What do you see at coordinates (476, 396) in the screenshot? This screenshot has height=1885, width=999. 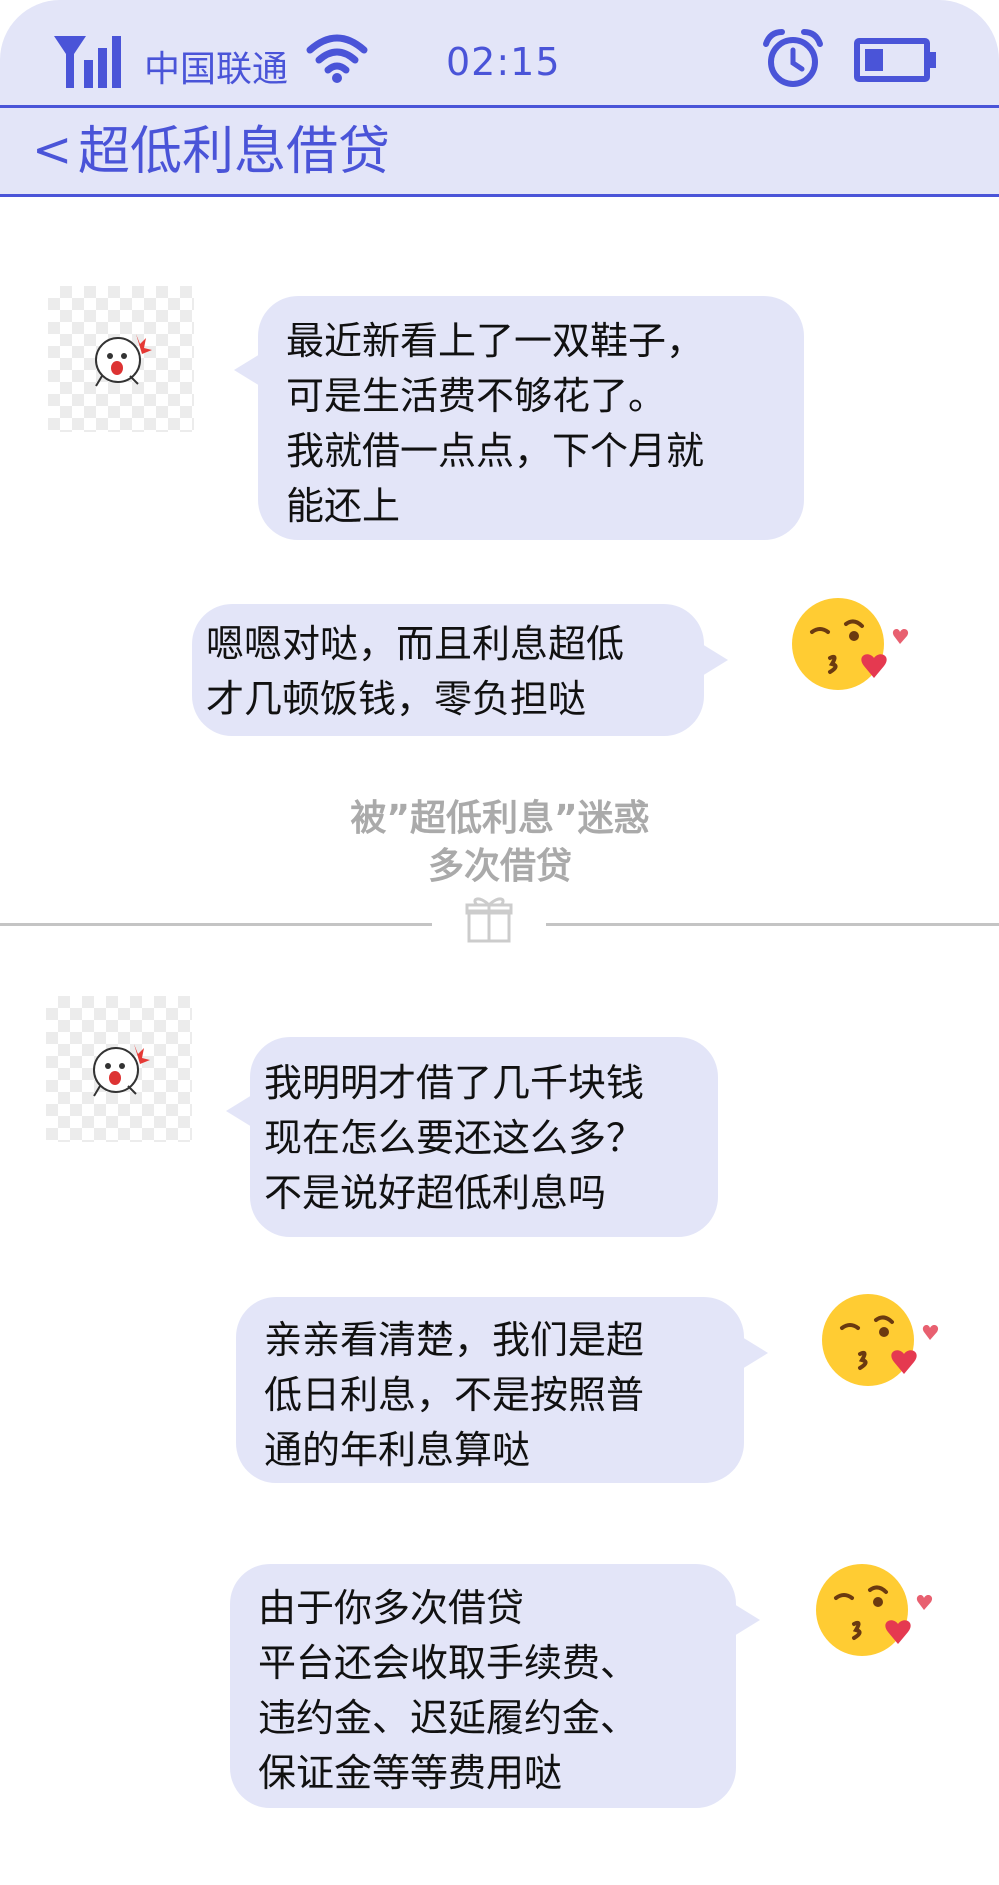 I see `message-line: 可是生活费不够花了。` at bounding box center [476, 396].